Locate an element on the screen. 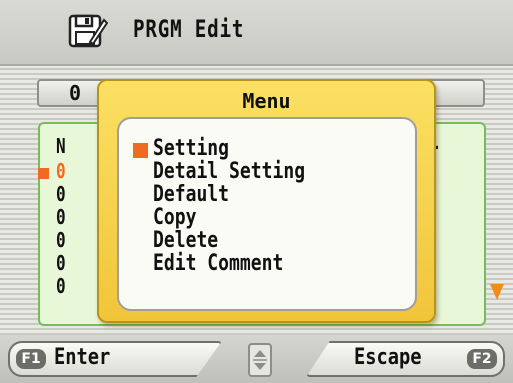 This screenshot has width=513, height=383. menu-item-copy: Copy is located at coordinates (174, 218).